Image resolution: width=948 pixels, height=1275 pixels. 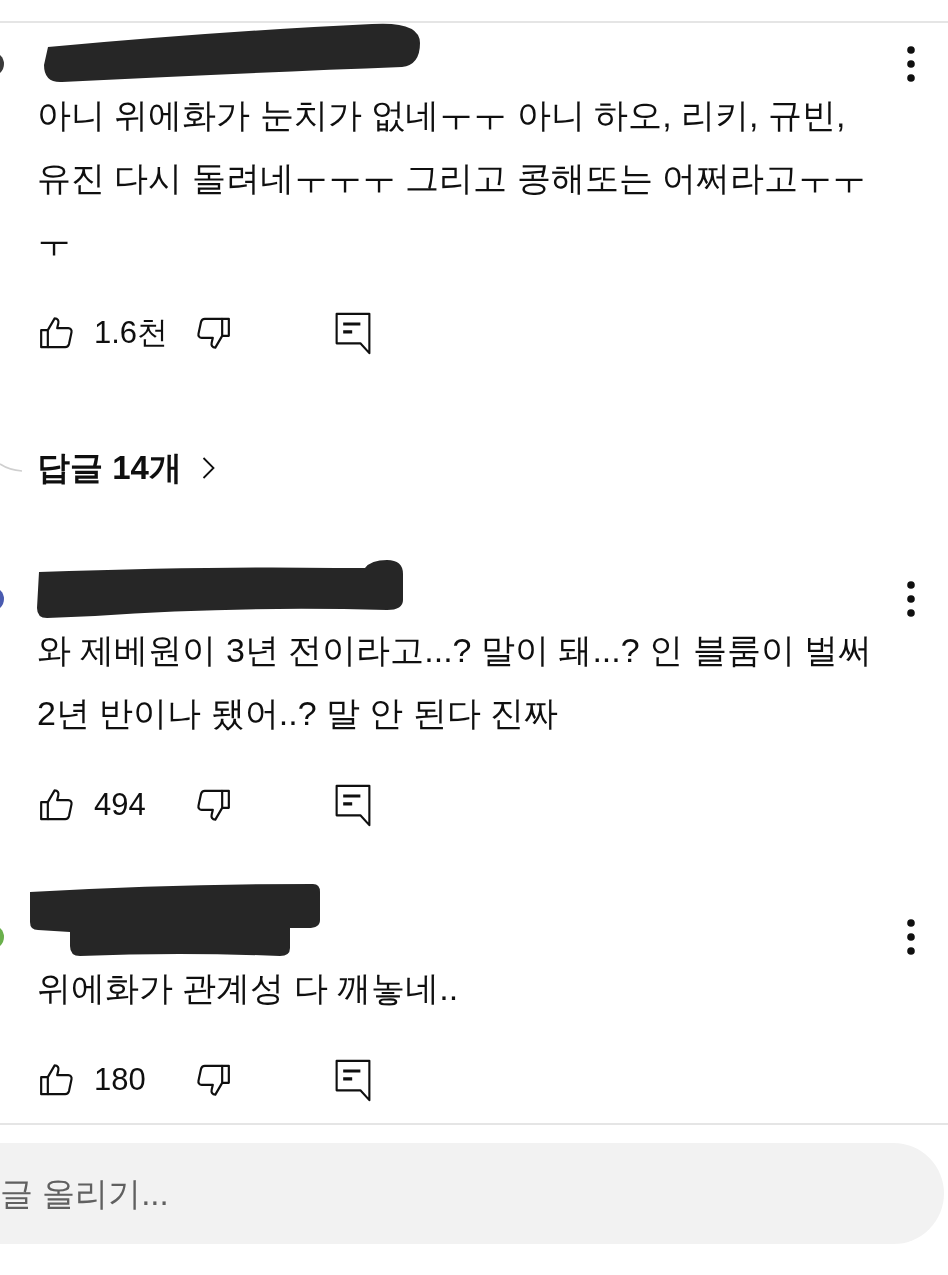 I want to click on like-button: 180, so click(x=91, y=1080).